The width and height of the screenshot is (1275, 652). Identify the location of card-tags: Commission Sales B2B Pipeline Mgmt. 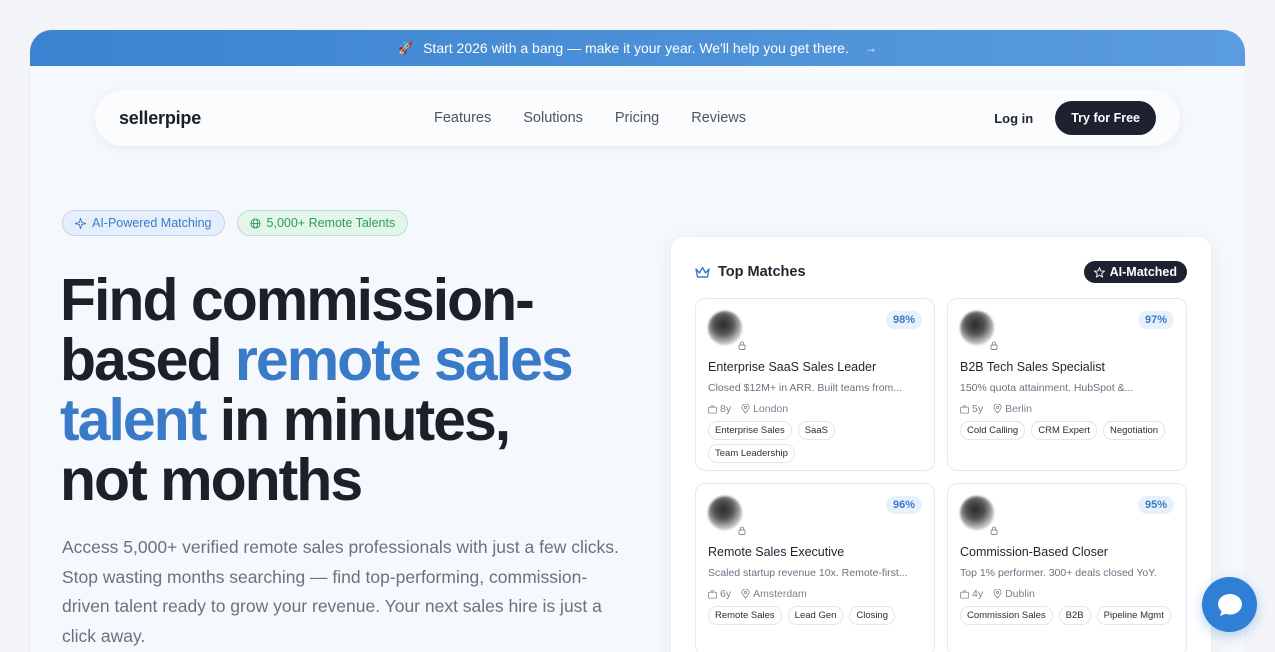
(1068, 615).